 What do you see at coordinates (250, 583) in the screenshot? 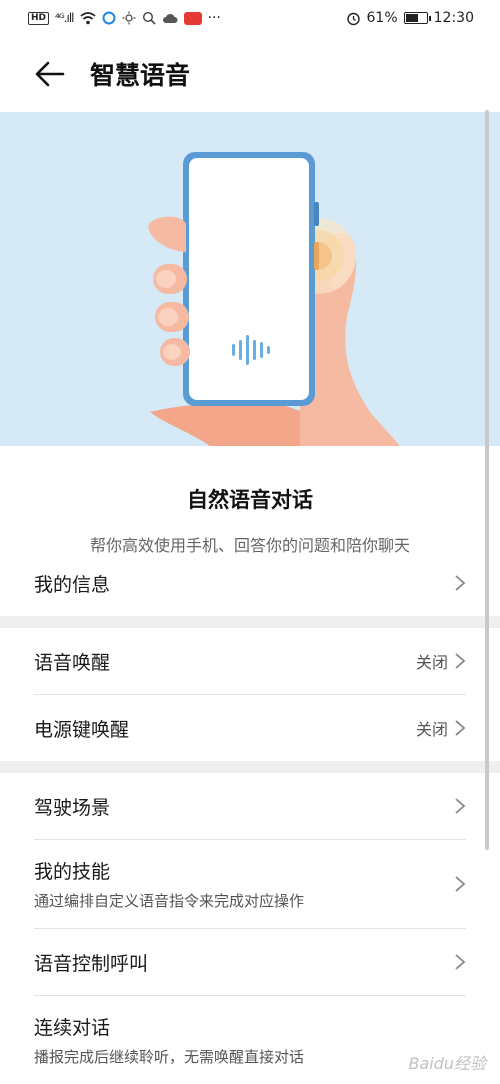
I see `my-info-row: 我的信息` at bounding box center [250, 583].